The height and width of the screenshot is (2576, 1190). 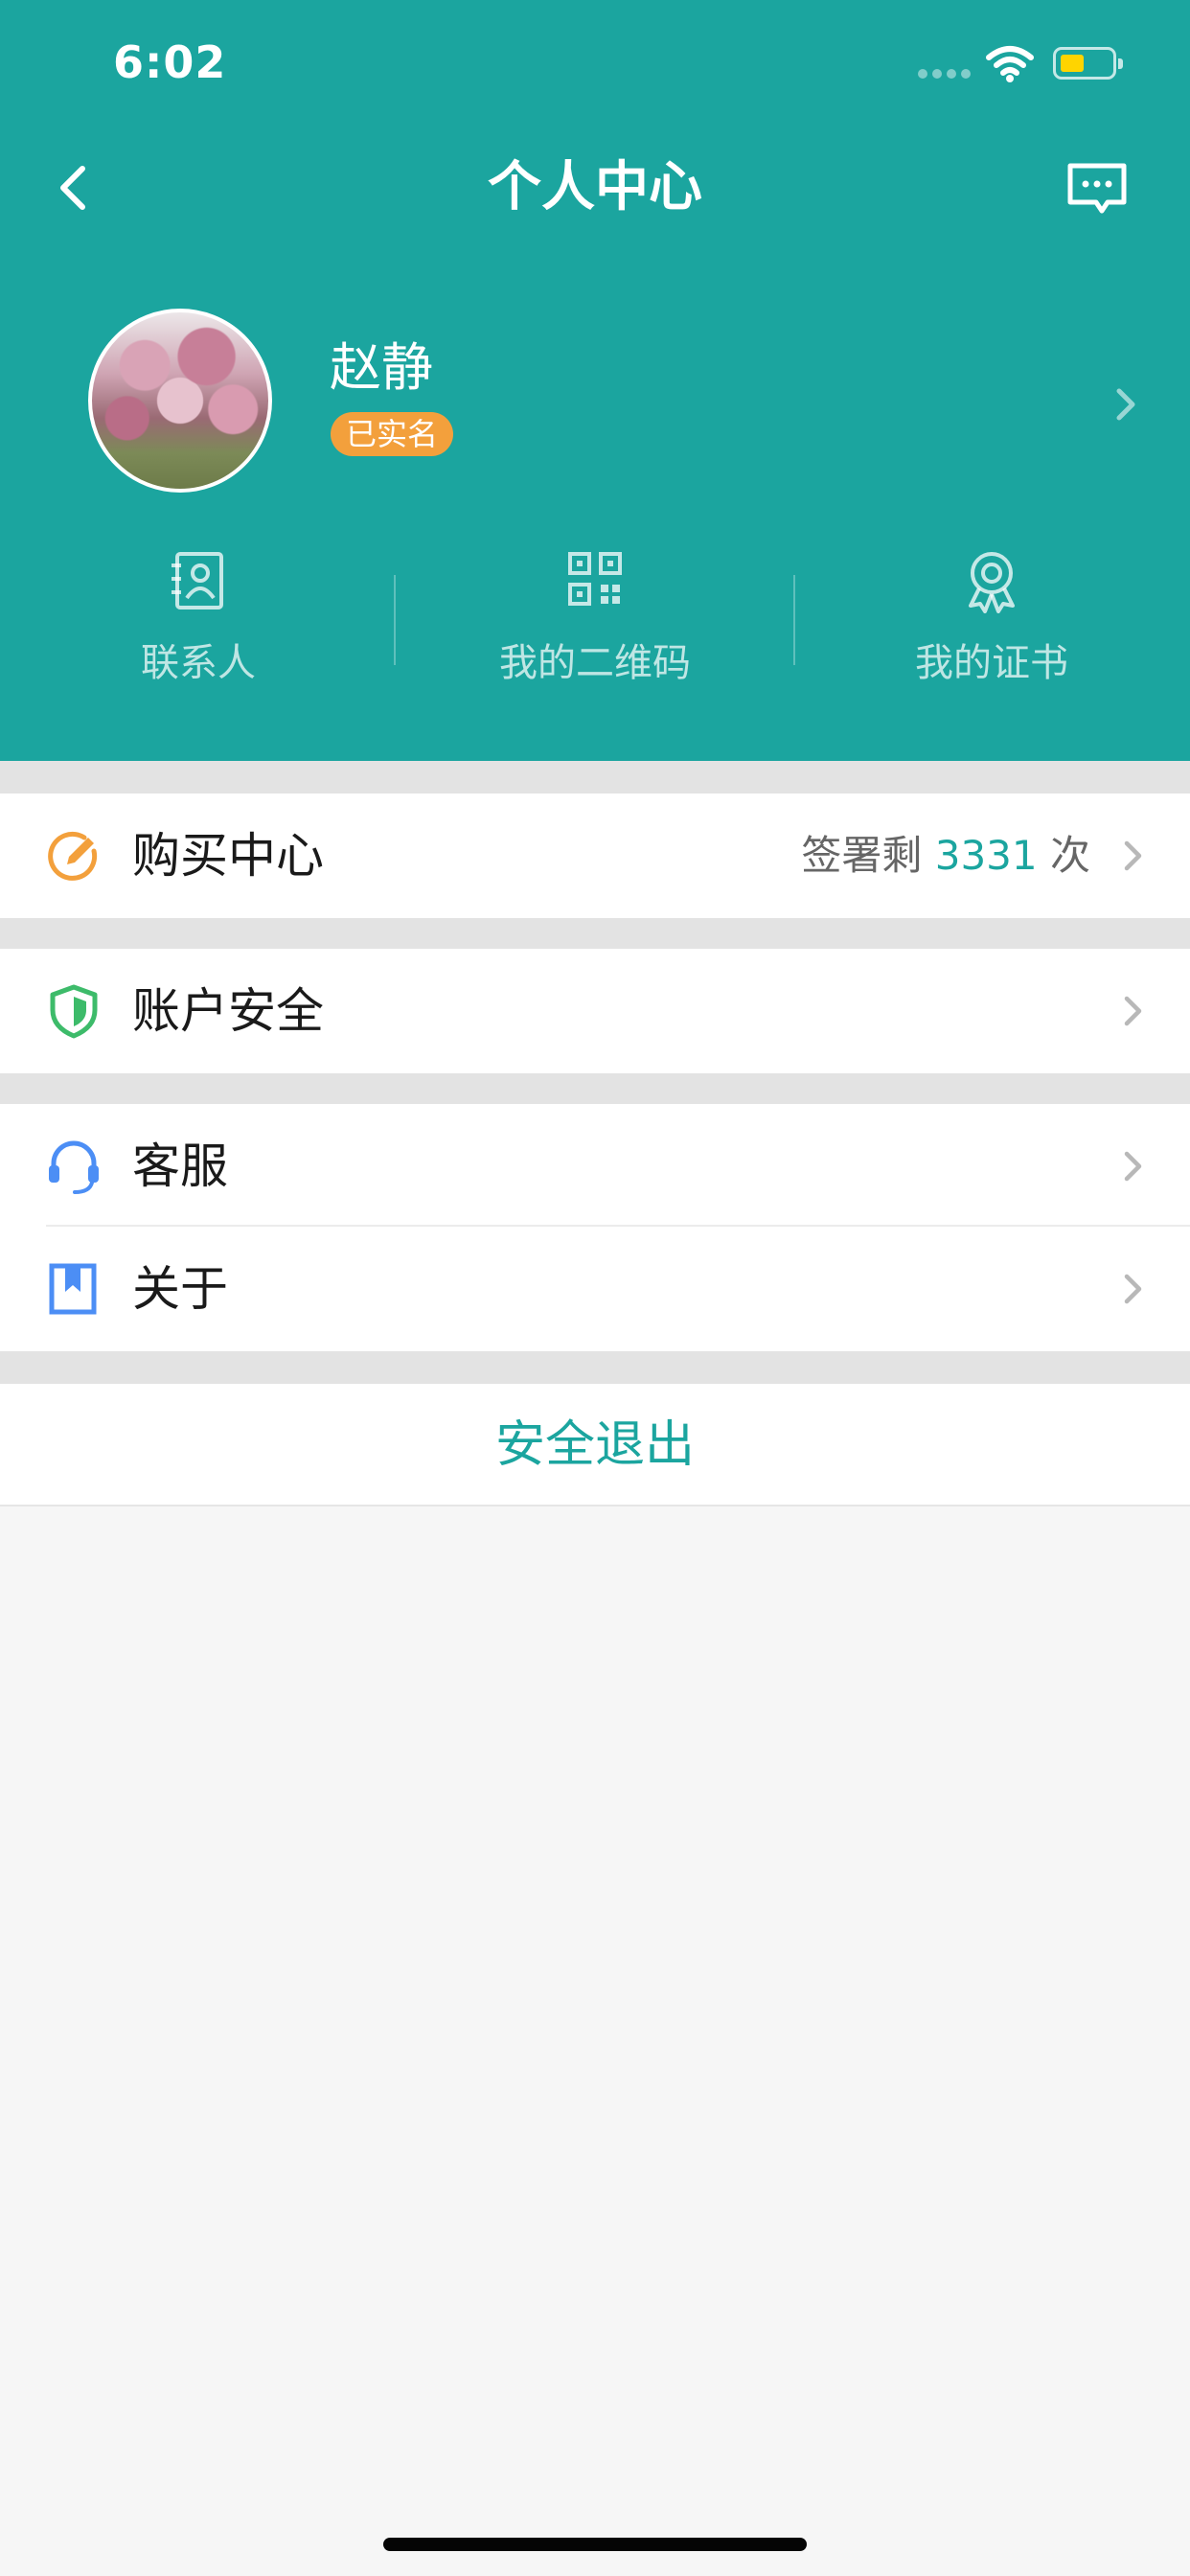 I want to click on shortcut-label: 联系人, so click(x=199, y=663).